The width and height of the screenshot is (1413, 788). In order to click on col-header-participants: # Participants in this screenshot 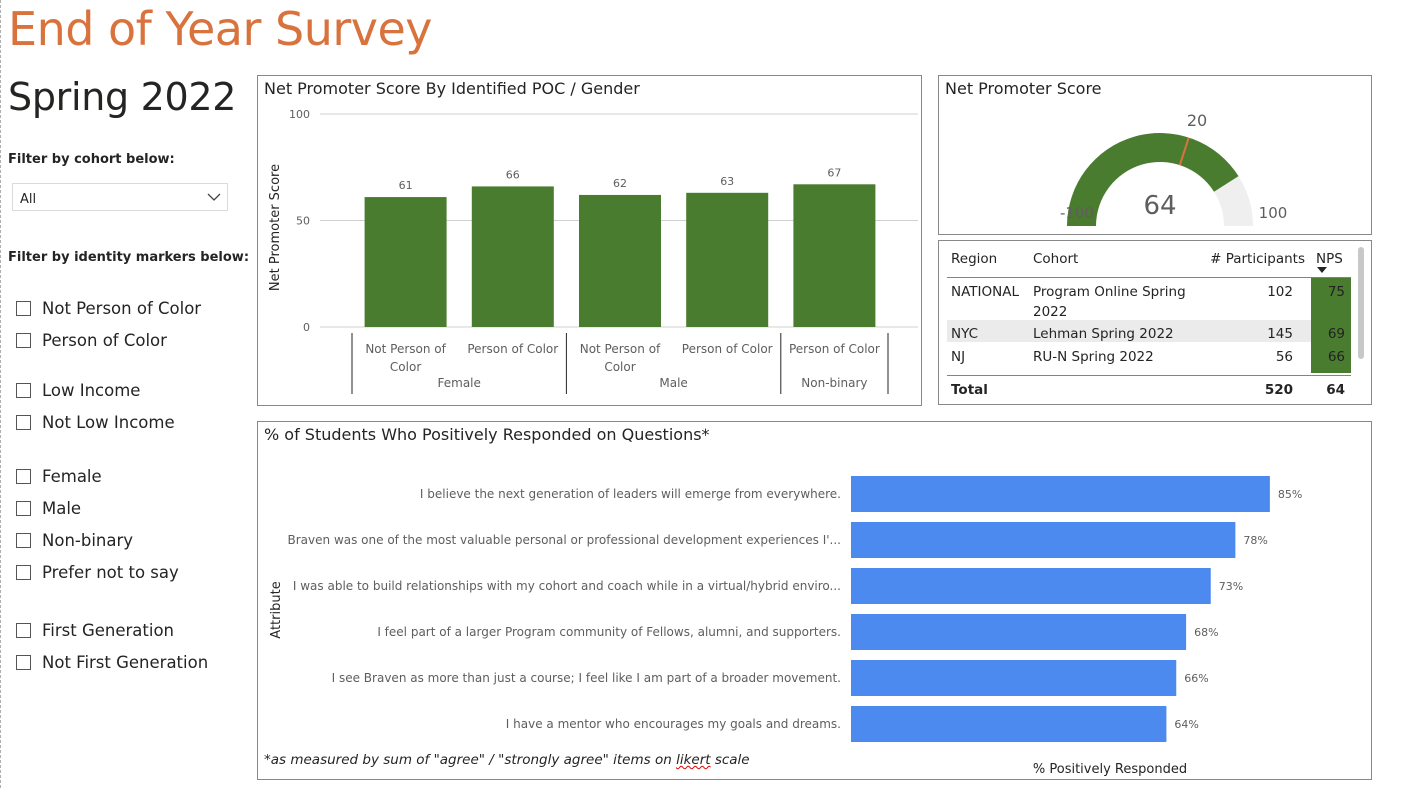, I will do `click(1253, 259)`.